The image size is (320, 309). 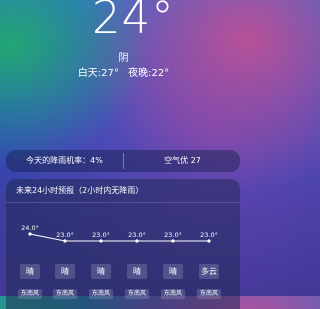 What do you see at coordinates (30, 228) in the screenshot?
I see `temperature-label: 24.0°` at bounding box center [30, 228].